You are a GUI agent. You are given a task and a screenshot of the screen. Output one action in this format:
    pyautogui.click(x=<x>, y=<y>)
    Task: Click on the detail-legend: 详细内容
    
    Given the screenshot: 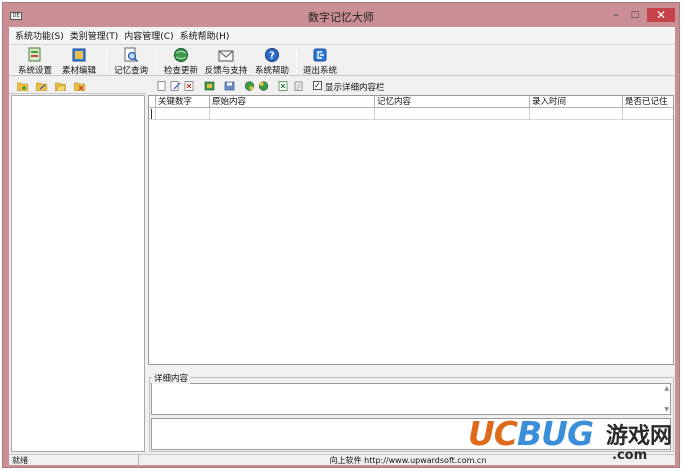 What is the action you would take?
    pyautogui.click(x=171, y=378)
    